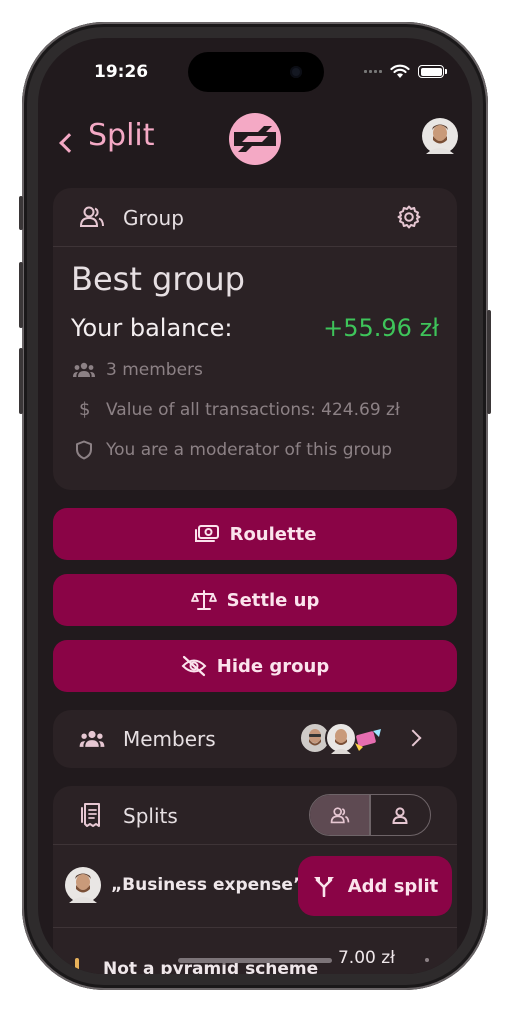 The width and height of the screenshot is (510, 1012). I want to click on filter-personal-option, so click(400, 815).